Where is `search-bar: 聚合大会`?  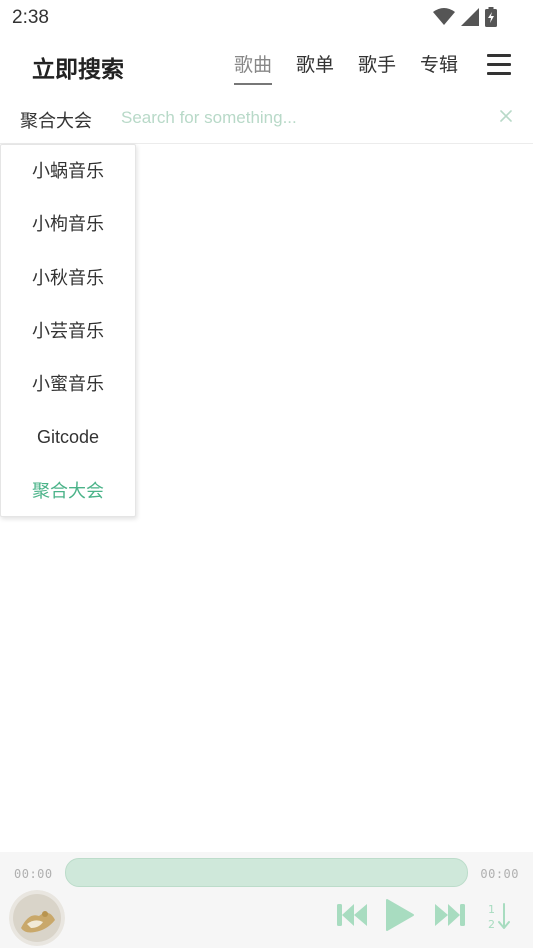
search-bar: 聚合大会 is located at coordinates (266, 118).